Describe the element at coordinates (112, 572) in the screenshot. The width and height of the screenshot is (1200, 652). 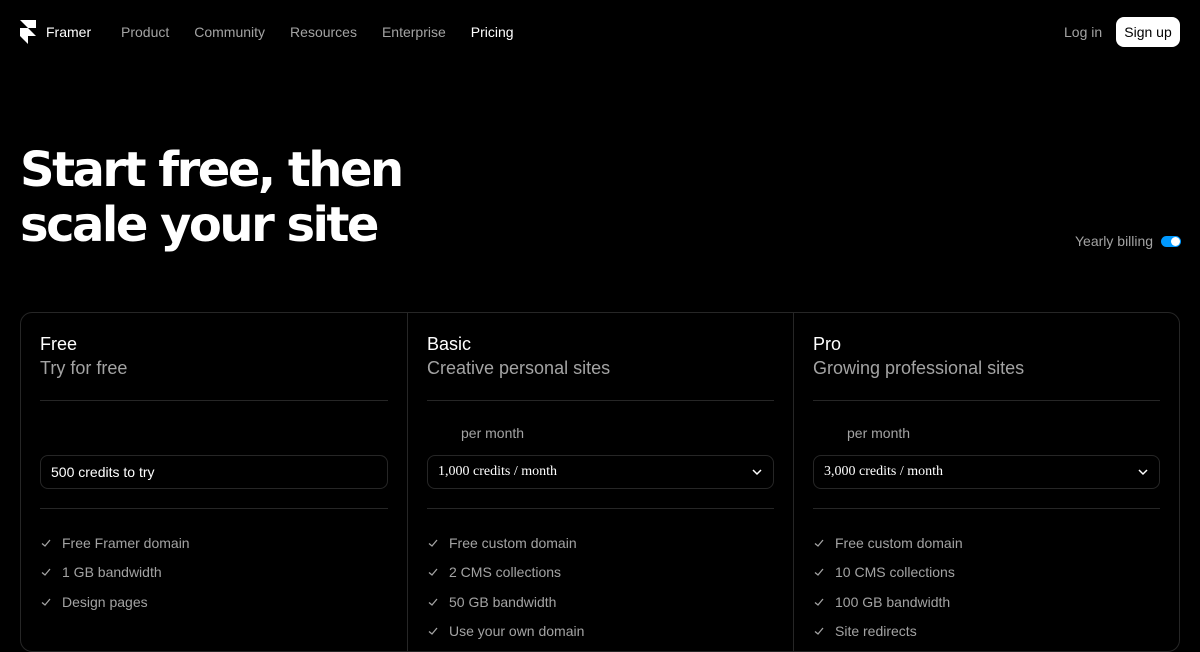
I see `feature-text: 1 GB bandwidth` at that location.